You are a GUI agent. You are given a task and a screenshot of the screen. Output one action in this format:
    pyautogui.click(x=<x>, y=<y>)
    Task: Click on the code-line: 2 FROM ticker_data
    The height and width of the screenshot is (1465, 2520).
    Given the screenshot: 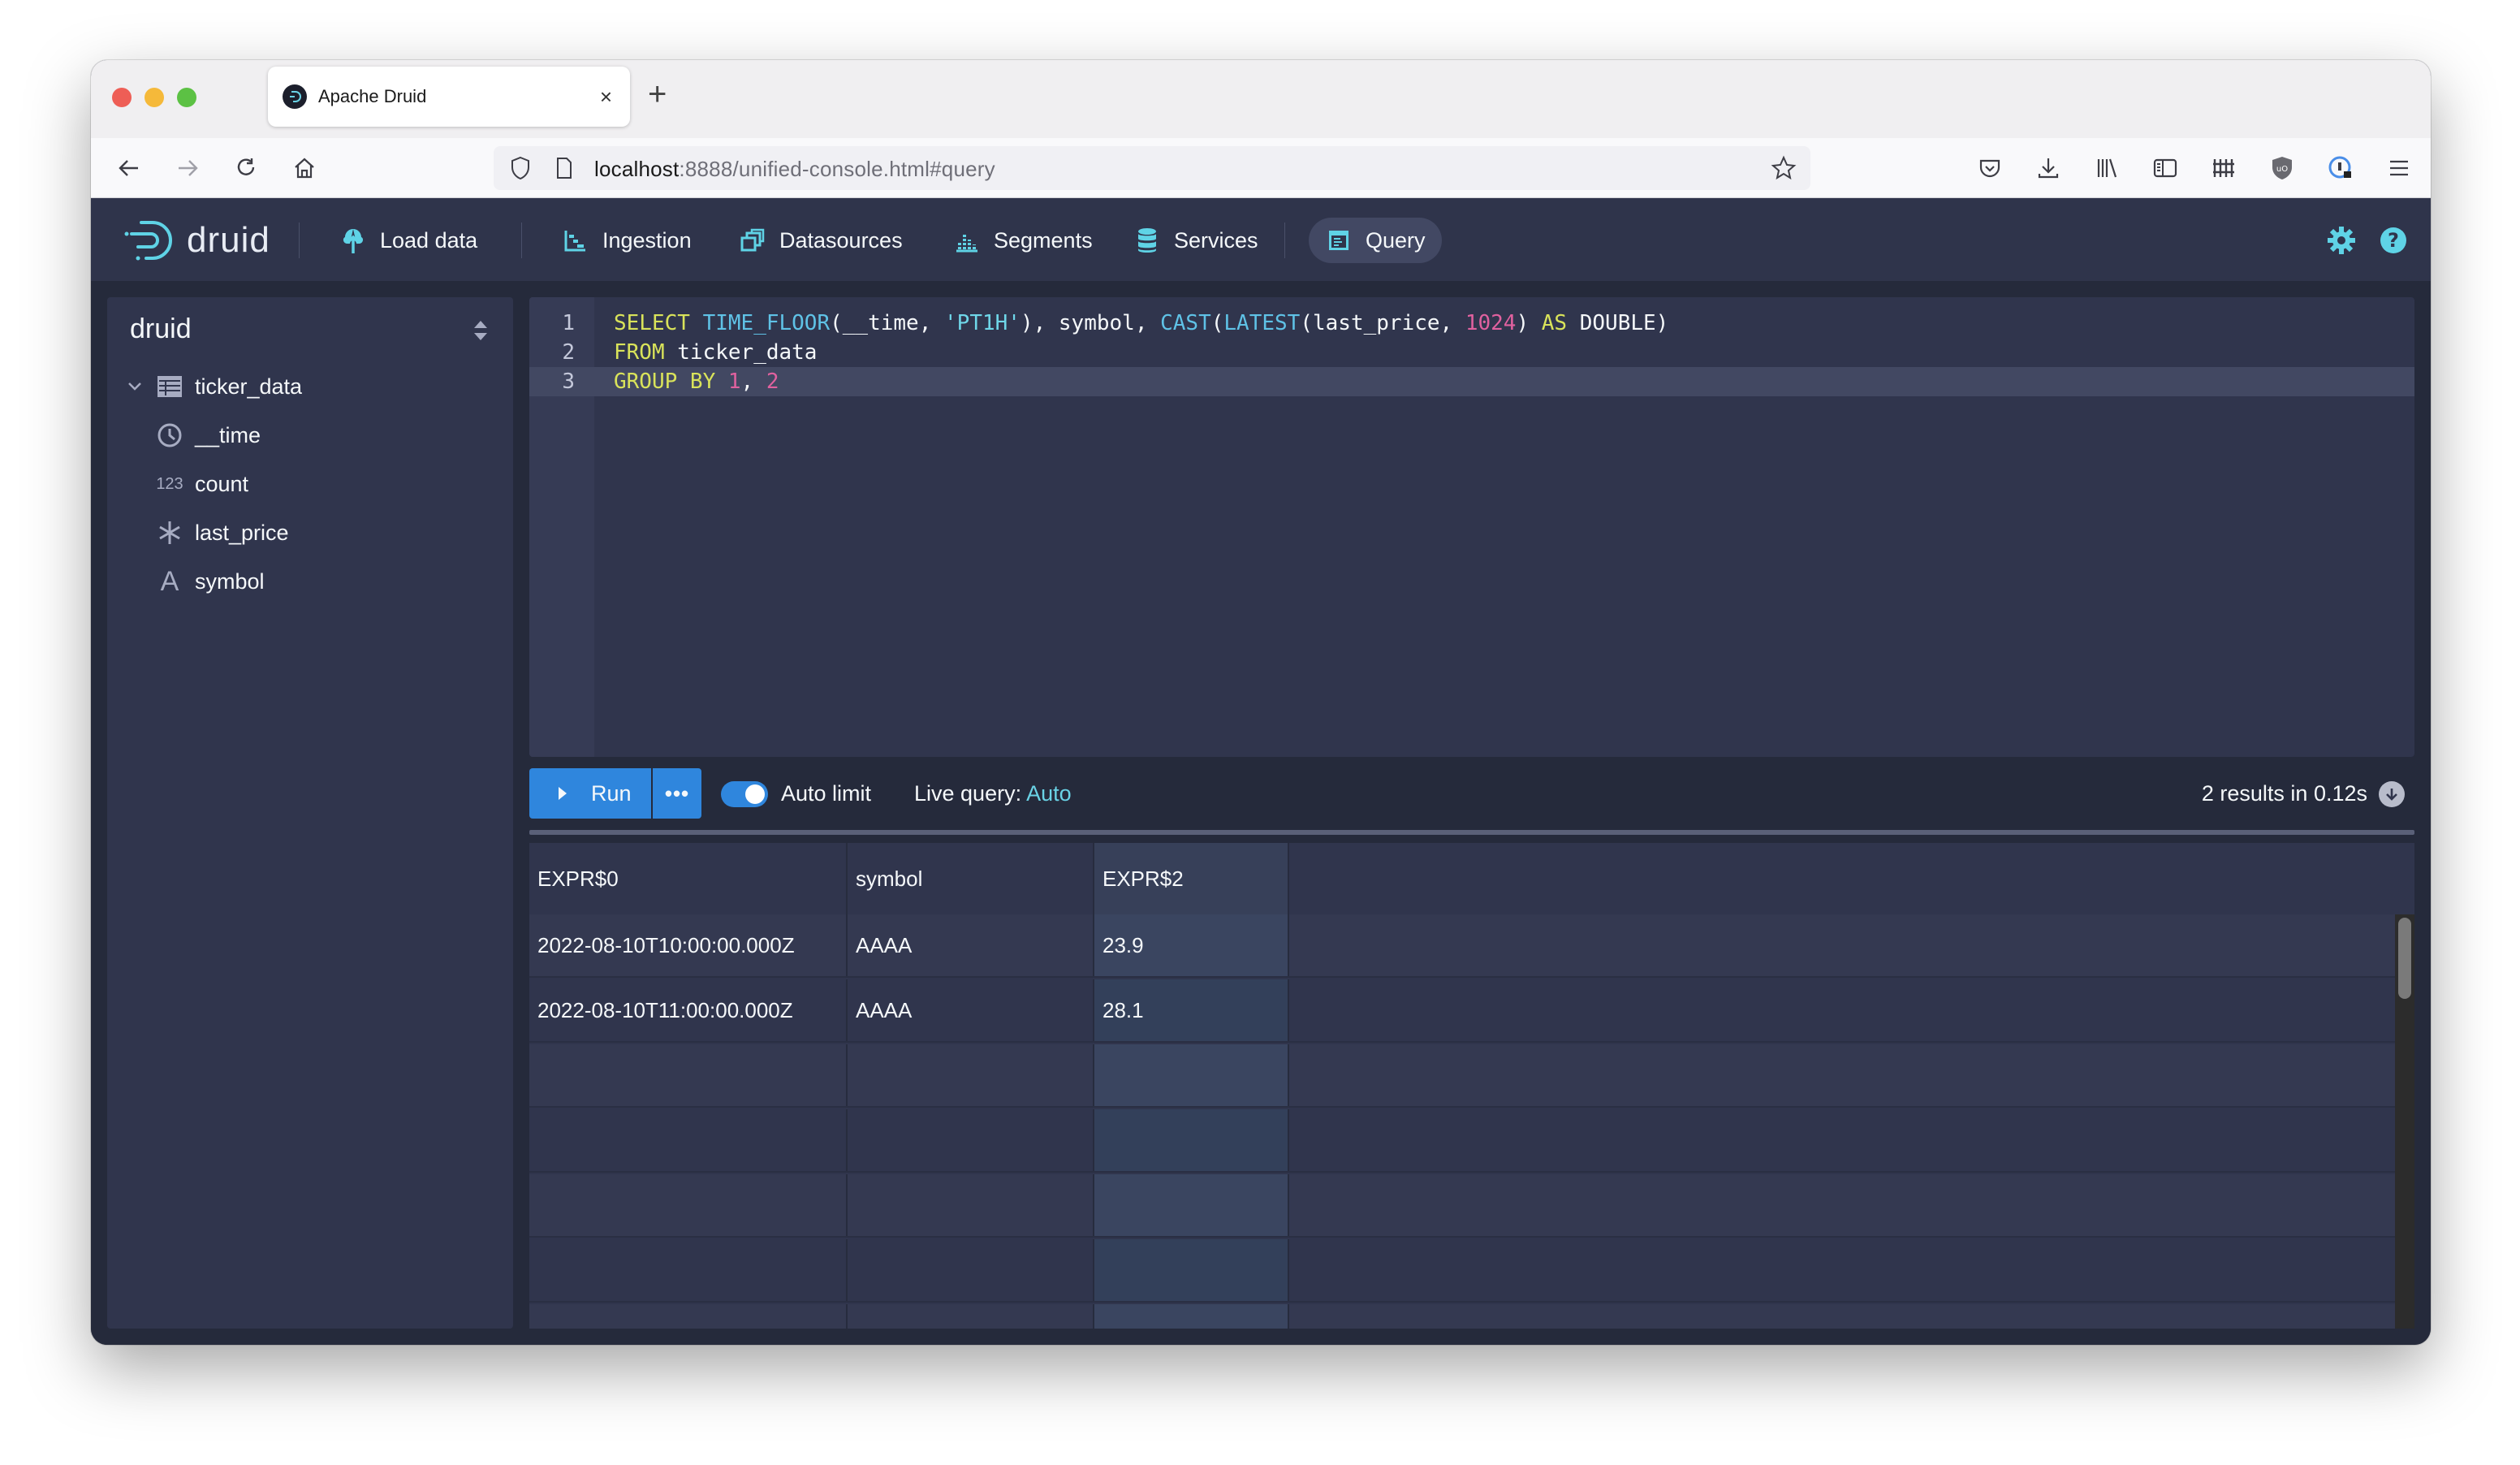 What is the action you would take?
    pyautogui.click(x=1471, y=352)
    